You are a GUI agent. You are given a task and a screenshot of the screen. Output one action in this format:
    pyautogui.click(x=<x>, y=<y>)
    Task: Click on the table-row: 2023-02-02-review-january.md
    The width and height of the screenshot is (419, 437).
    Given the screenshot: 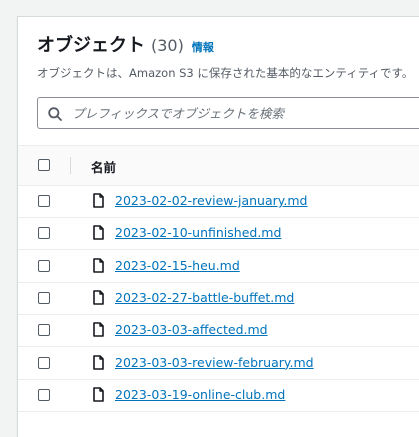 What is the action you would take?
    pyautogui.click(x=218, y=201)
    